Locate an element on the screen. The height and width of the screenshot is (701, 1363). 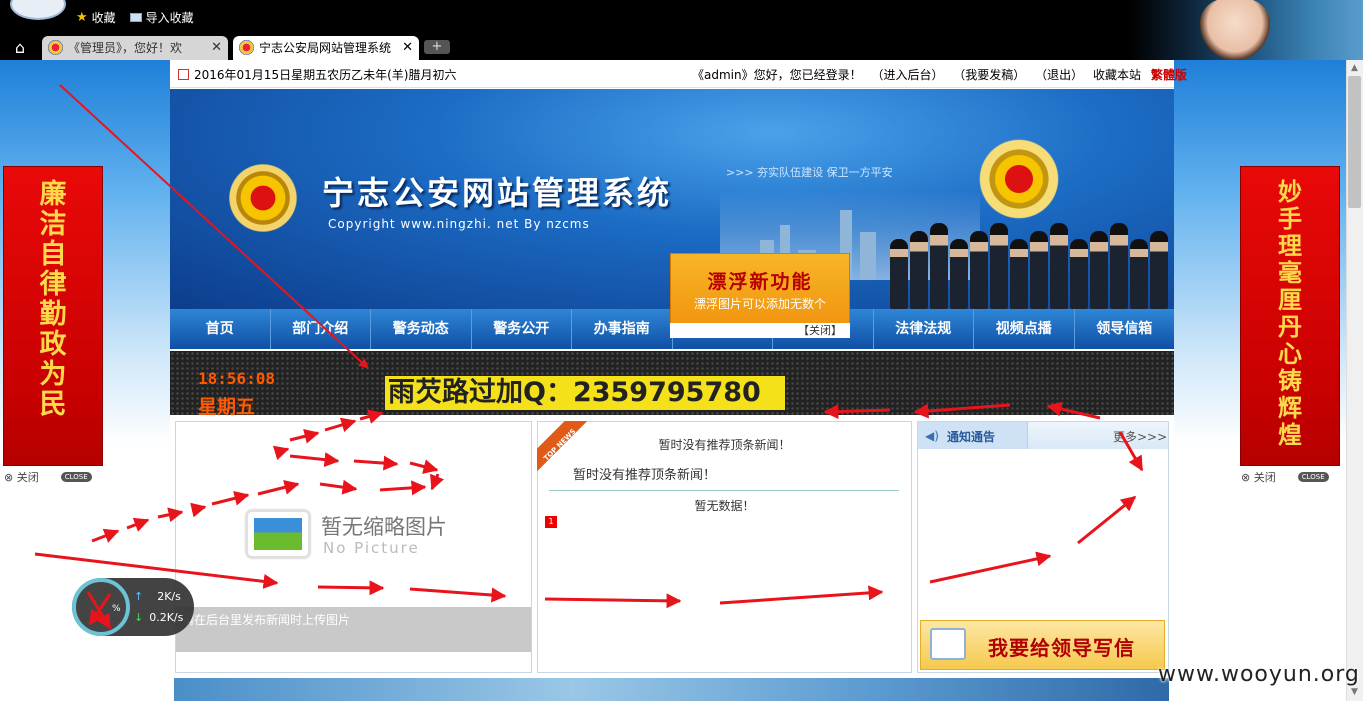
no-picture-text: 暂无缩略图片 is located at coordinates (384, 527).